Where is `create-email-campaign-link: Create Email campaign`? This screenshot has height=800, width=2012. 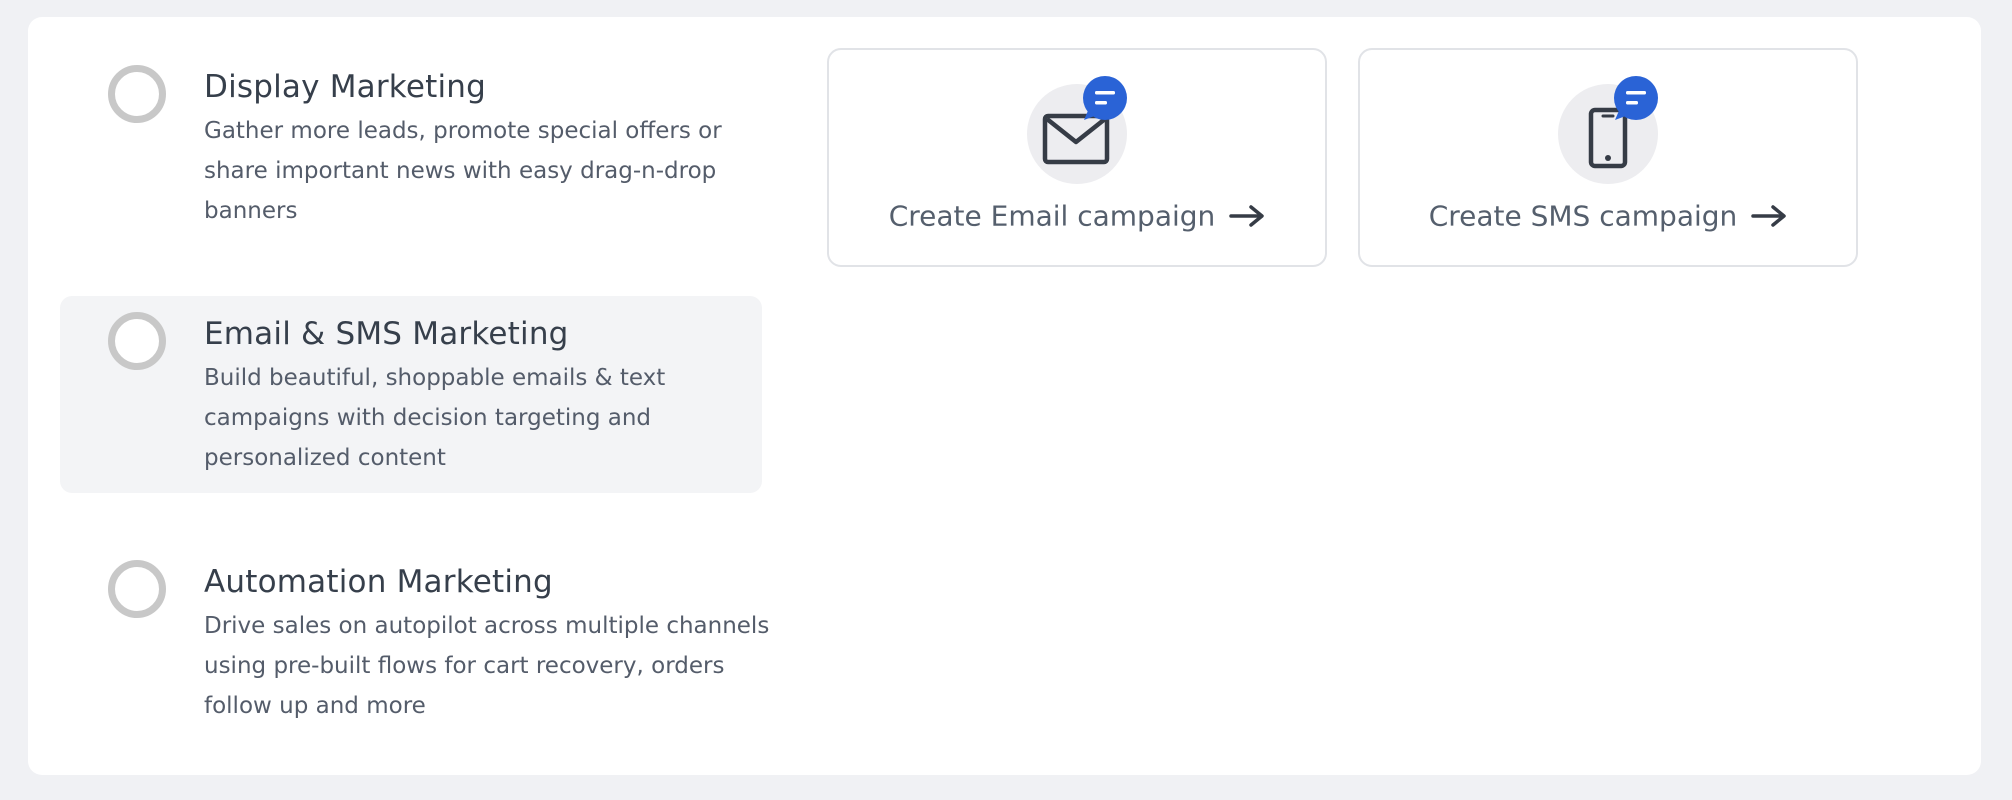
create-email-campaign-link: Create Email campaign is located at coordinates (1077, 215).